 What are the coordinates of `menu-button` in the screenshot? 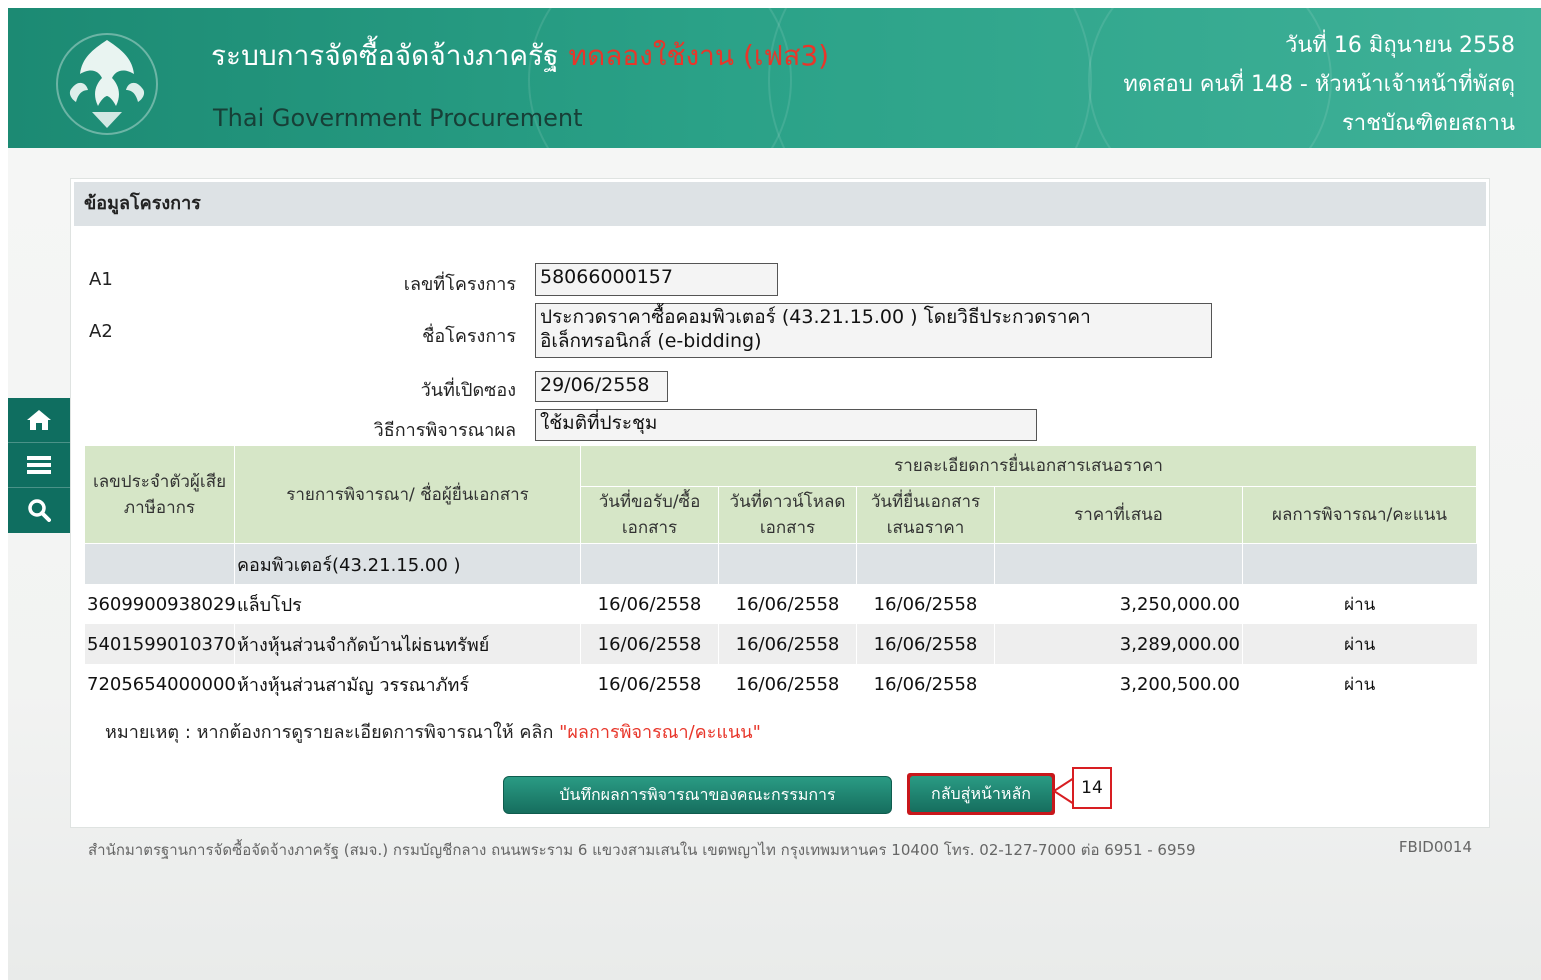 It's located at (39, 465).